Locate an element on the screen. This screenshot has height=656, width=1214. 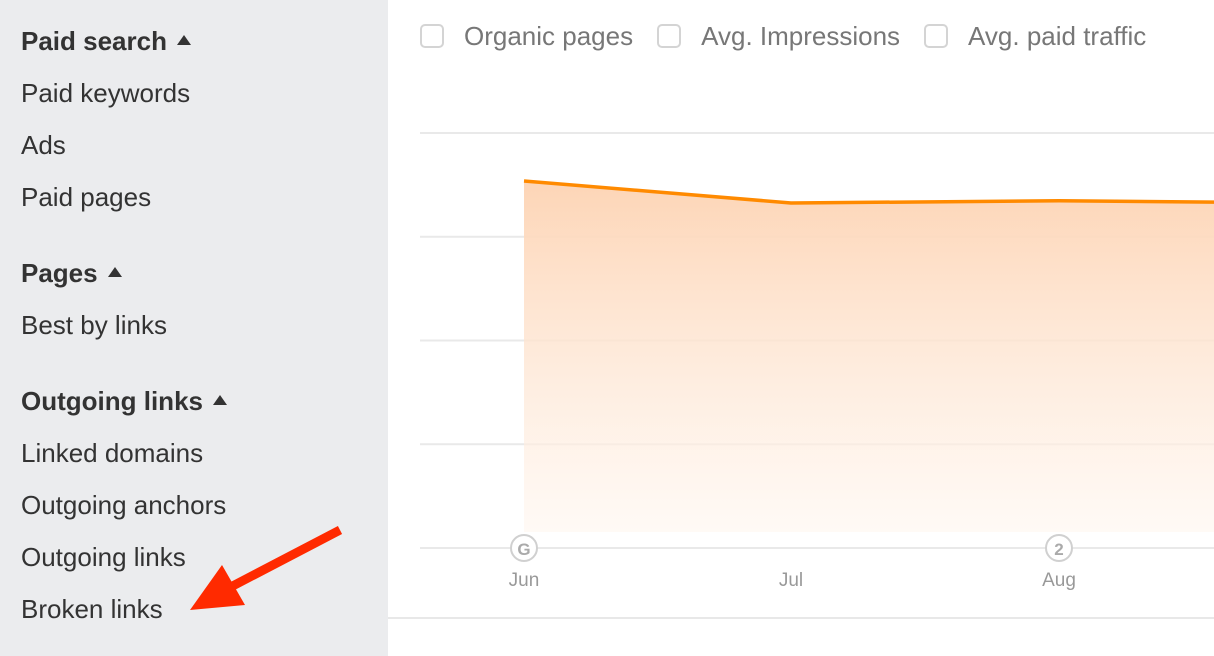
sidebar-item-linked-domains: Linked domains is located at coordinates (112, 453).